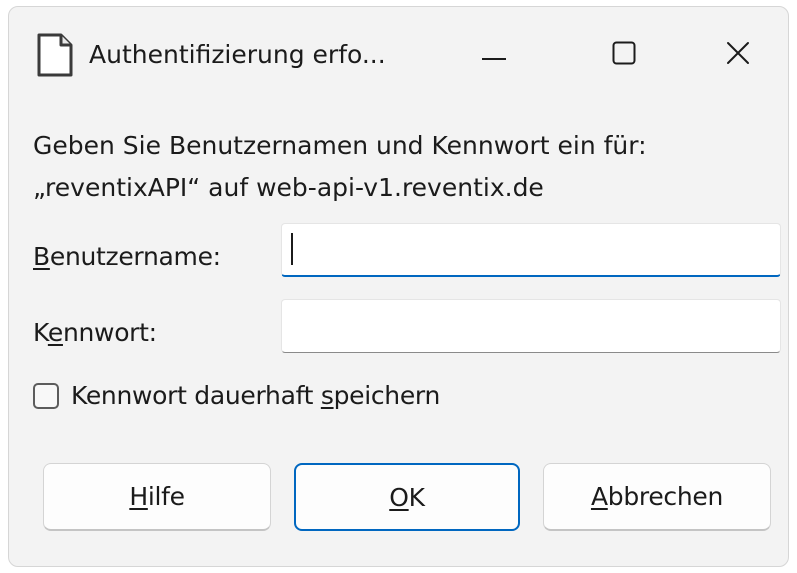 Image resolution: width=797 pixels, height=573 pixels. What do you see at coordinates (138, 496) in the screenshot?
I see `help-button-accel: H` at bounding box center [138, 496].